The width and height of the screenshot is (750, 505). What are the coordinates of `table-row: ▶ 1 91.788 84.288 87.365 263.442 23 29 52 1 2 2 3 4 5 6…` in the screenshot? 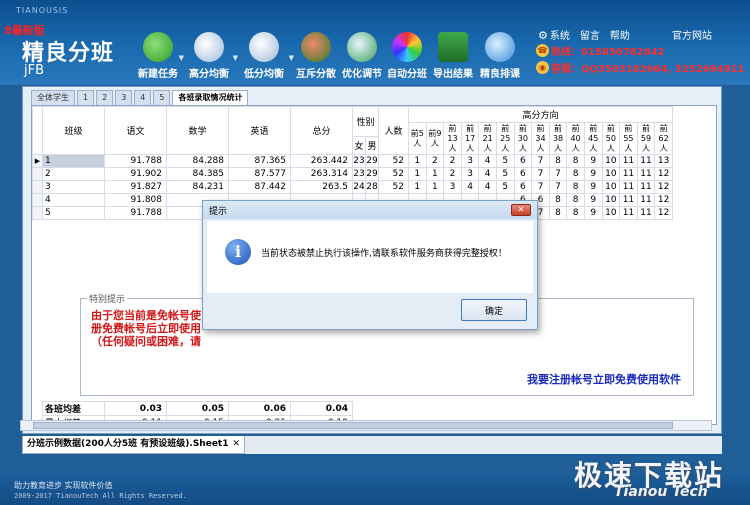 It's located at (352, 161).